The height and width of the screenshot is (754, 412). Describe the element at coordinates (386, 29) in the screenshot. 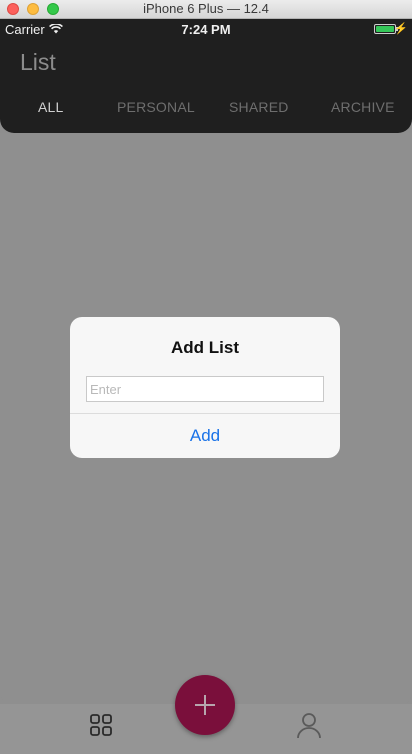

I see `battery-icon` at that location.